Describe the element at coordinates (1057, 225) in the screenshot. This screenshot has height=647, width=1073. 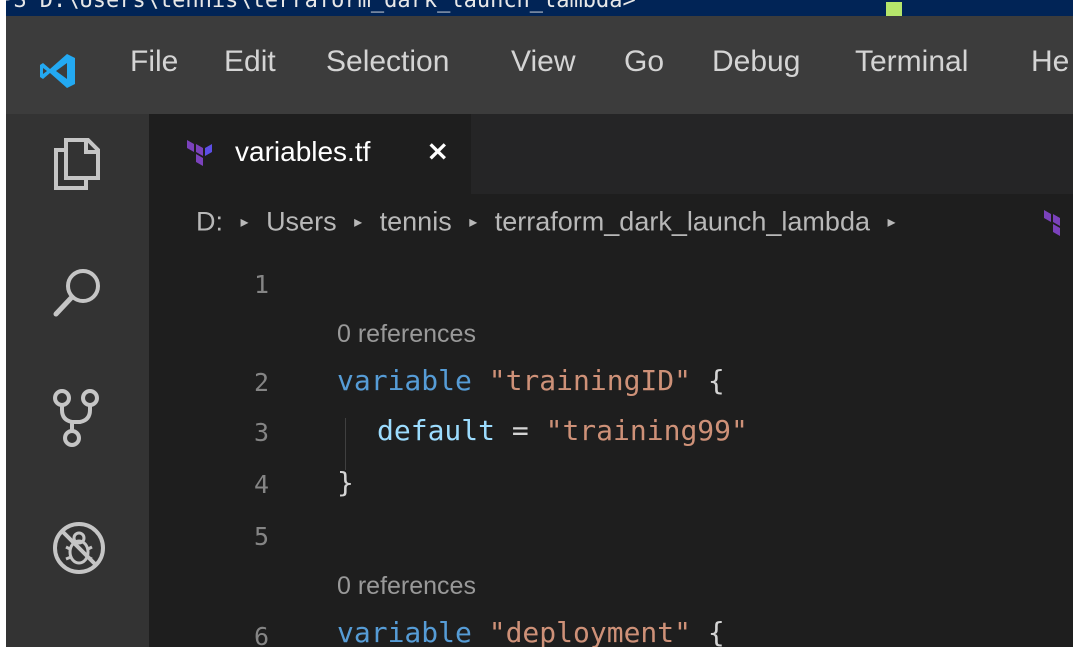
I see `breadcrumb-terraform-icon` at that location.